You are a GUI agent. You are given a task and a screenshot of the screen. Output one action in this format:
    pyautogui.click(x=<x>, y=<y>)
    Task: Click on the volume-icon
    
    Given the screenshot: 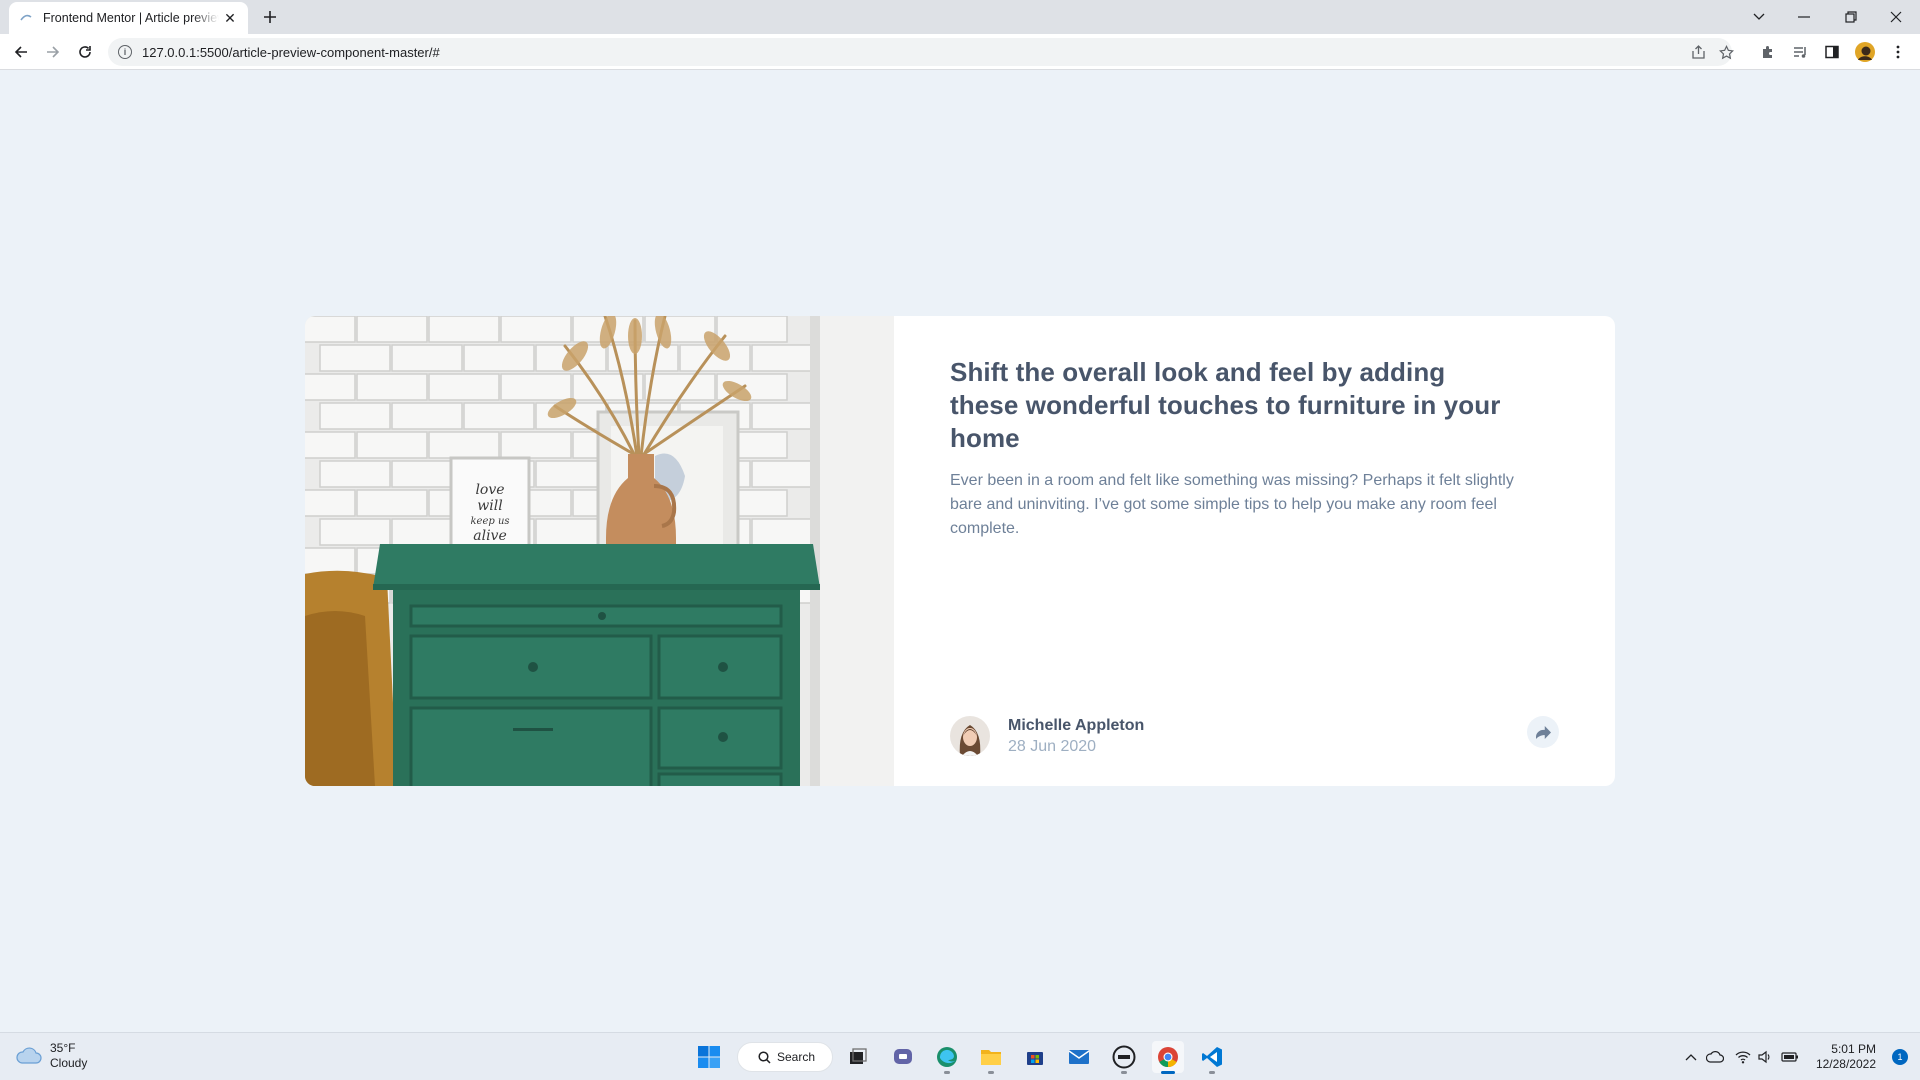 What is the action you would take?
    pyautogui.click(x=1765, y=1057)
    